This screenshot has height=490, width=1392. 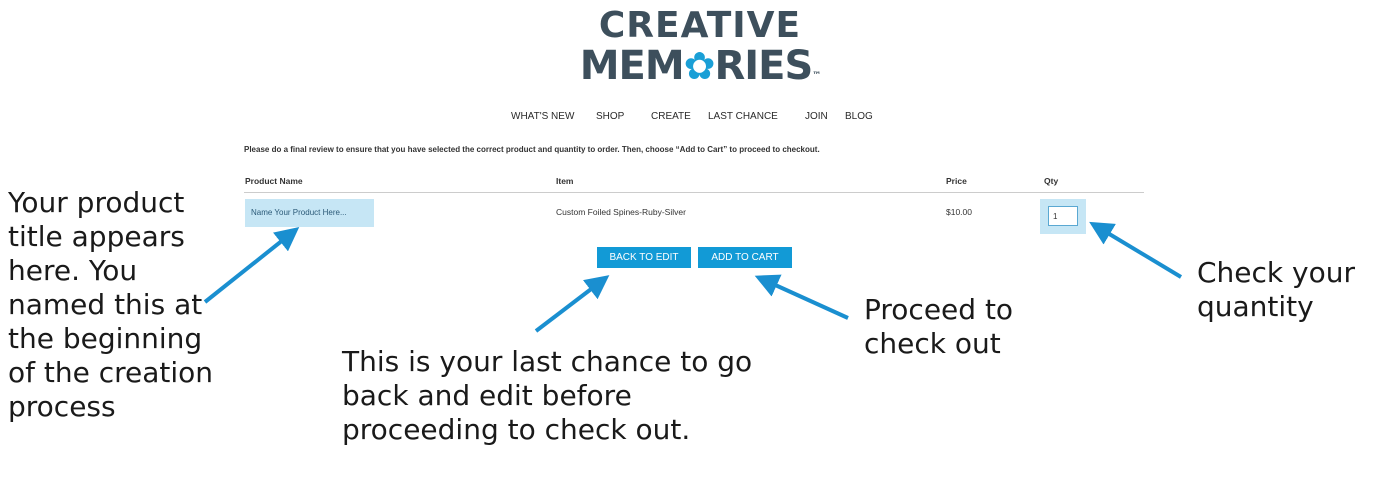 I want to click on back-to-edit-button: BACK TO EDIT, so click(x=644, y=257).